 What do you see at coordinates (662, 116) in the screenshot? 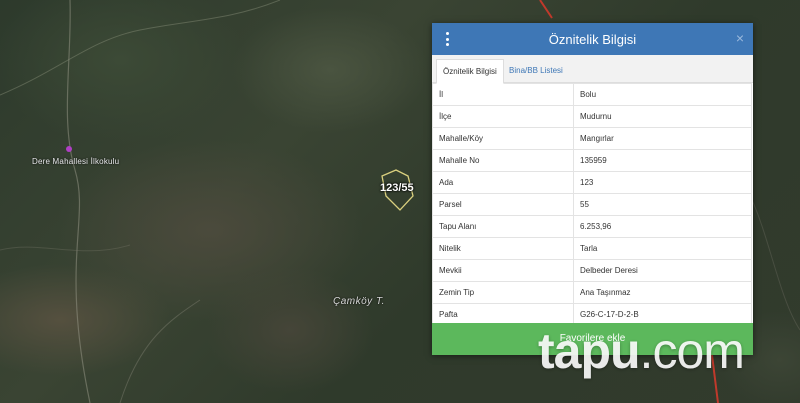
I see `row-value: Mudurnu` at bounding box center [662, 116].